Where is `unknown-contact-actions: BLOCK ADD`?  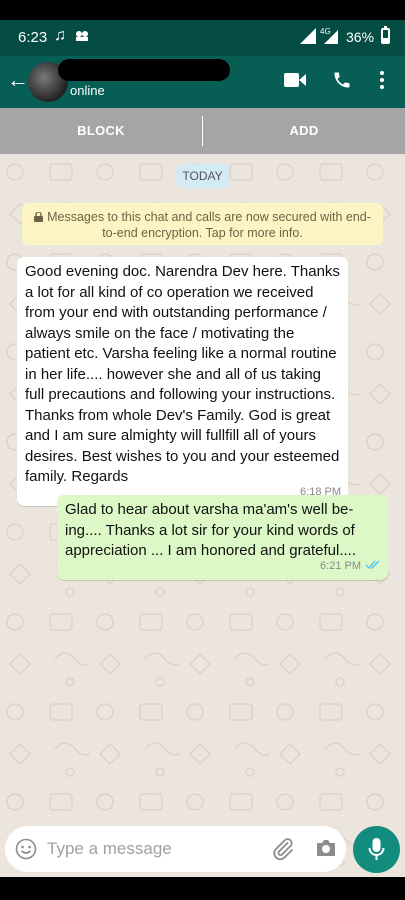 unknown-contact-actions: BLOCK ADD is located at coordinates (202, 131).